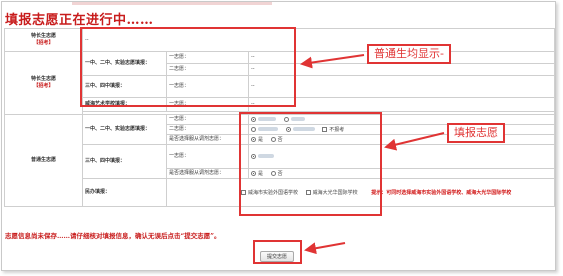 This screenshot has height=276, width=563. I want to click on top-strip, so click(172, 3).